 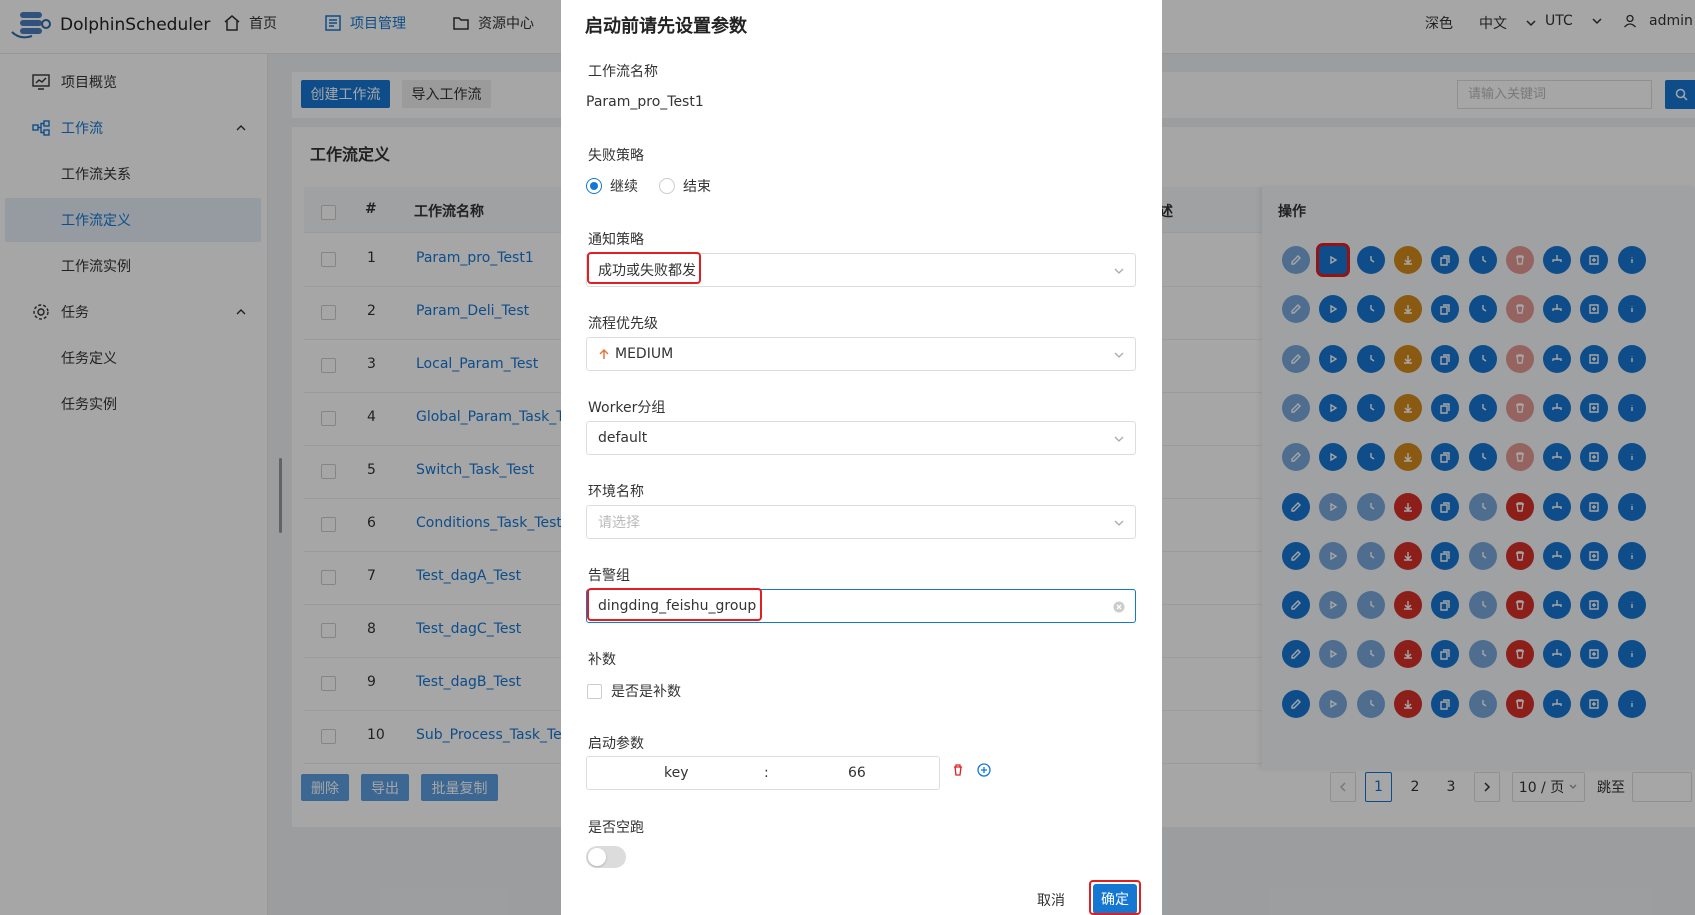 What do you see at coordinates (666, 26) in the screenshot?
I see `modal-title: 启动前请先设置参数` at bounding box center [666, 26].